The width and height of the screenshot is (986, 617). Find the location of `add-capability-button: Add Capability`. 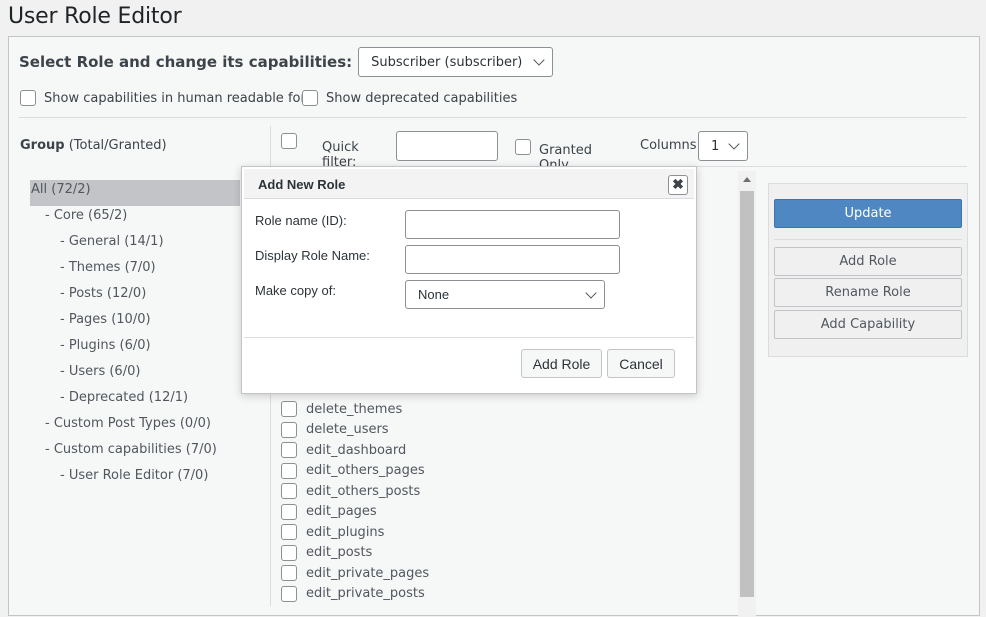

add-capability-button: Add Capability is located at coordinates (868, 324).